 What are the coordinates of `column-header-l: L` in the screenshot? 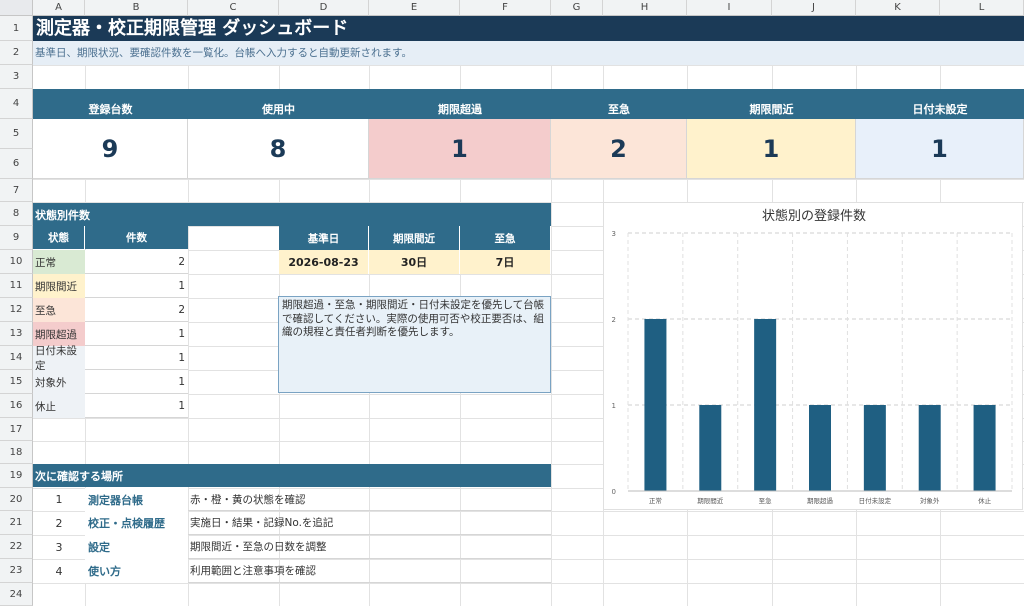 It's located at (982, 8).